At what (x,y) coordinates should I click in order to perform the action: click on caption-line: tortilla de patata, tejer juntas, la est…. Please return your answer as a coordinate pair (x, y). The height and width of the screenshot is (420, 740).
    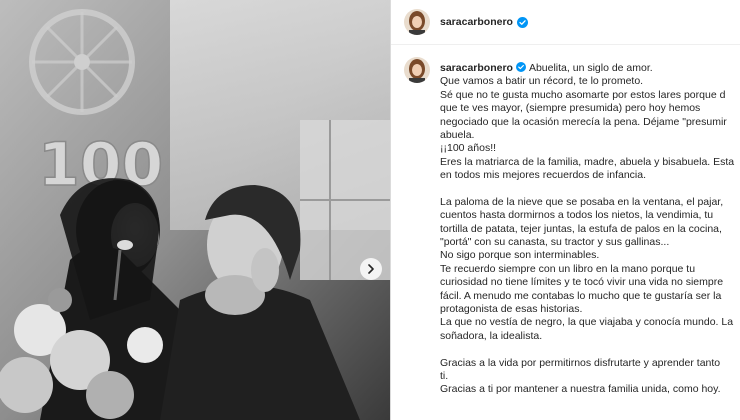
    Looking at the image, I should click on (581, 228).